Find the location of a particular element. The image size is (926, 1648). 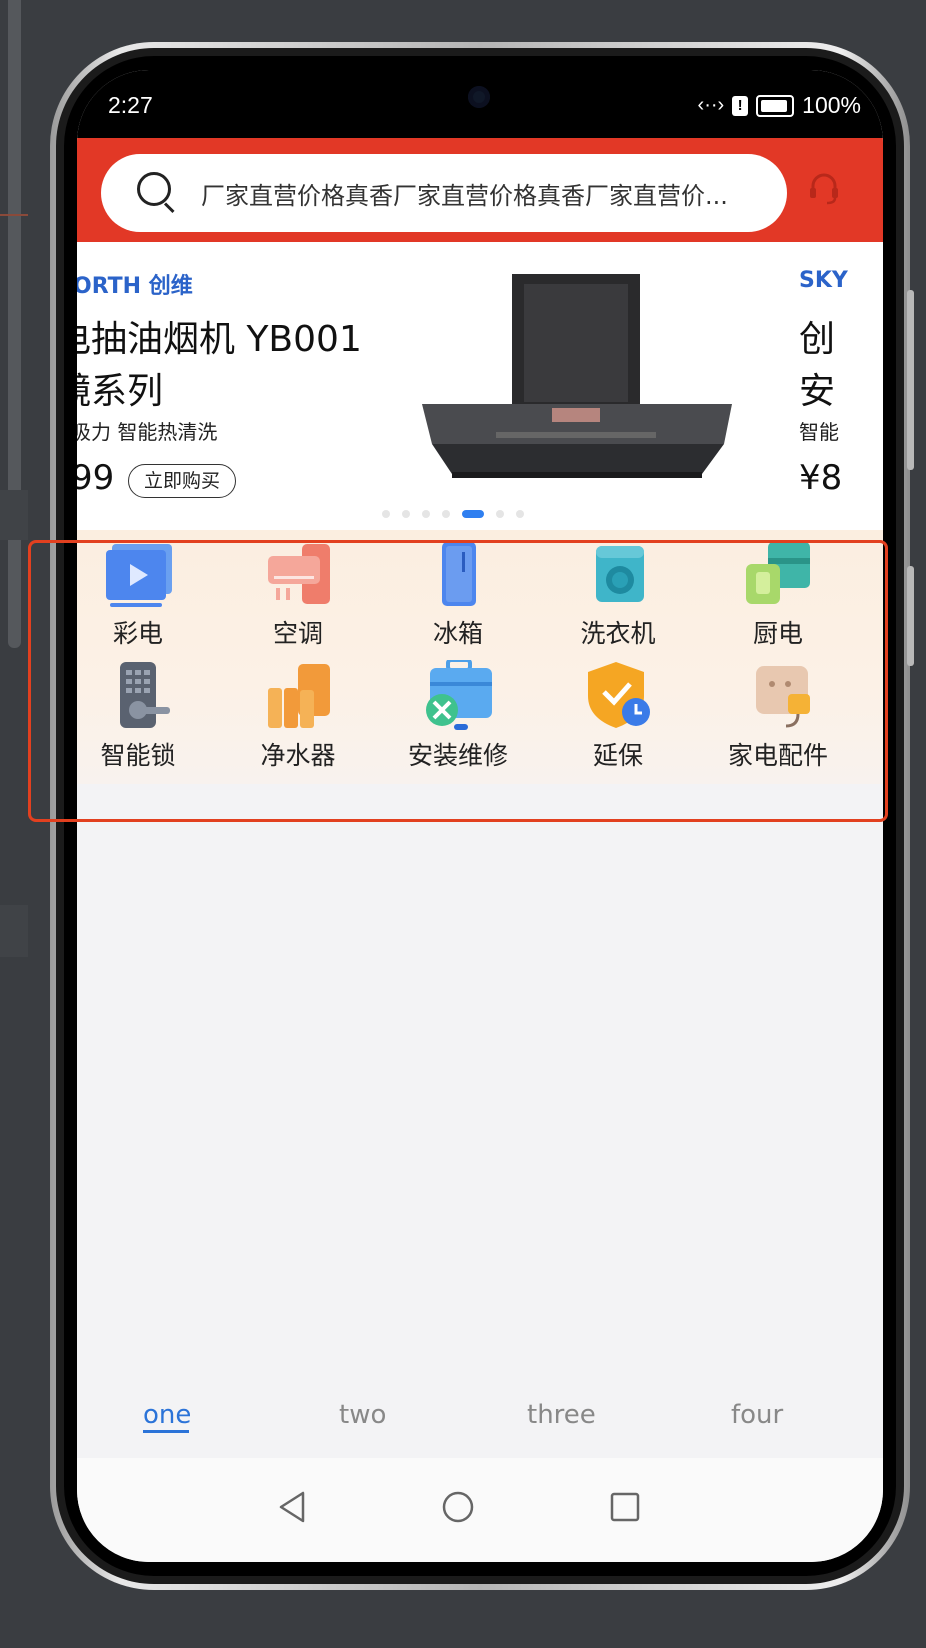

range-hood-image is located at coordinates (577, 376).